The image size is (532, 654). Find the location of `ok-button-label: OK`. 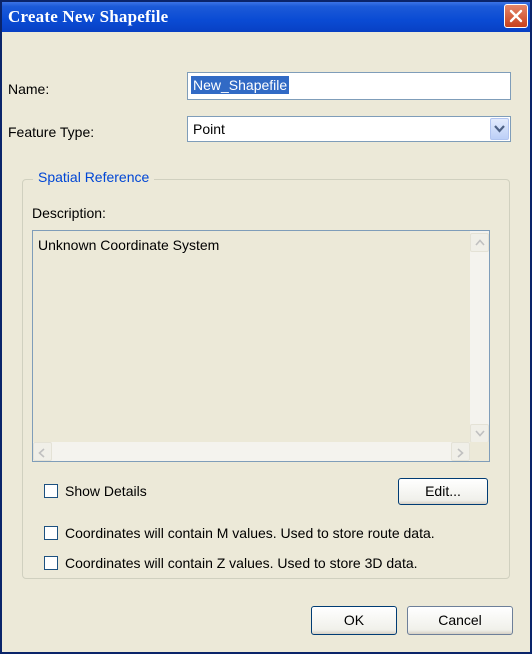

ok-button-label: OK is located at coordinates (354, 620).